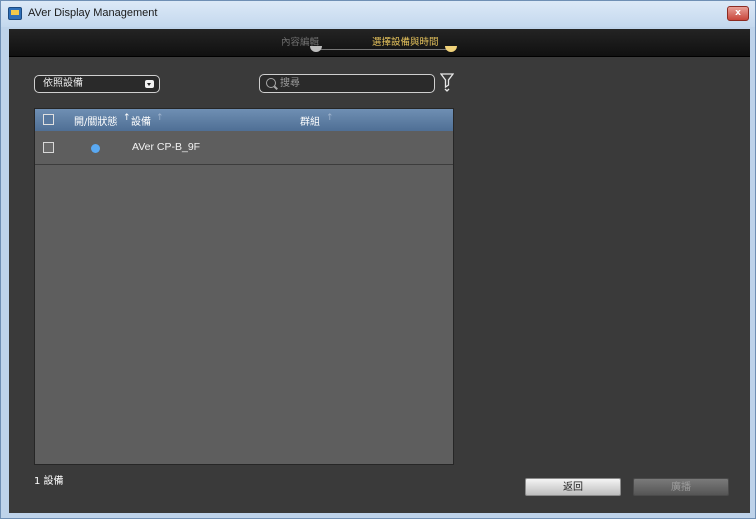  I want to click on column-header-device: 設備, so click(141, 120).